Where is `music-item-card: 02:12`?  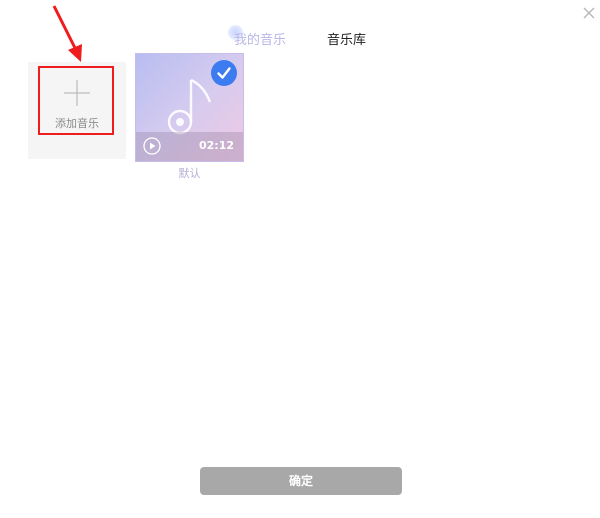 music-item-card: 02:12 is located at coordinates (189, 107).